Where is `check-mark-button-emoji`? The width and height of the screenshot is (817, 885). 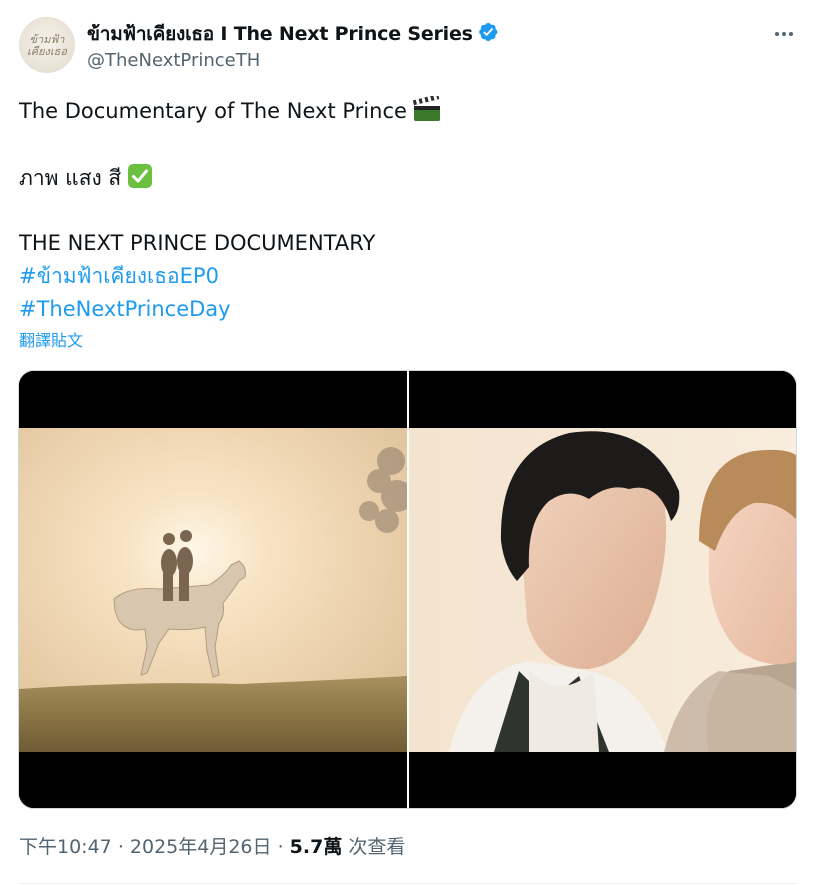
check-mark-button-emoji is located at coordinates (140, 176).